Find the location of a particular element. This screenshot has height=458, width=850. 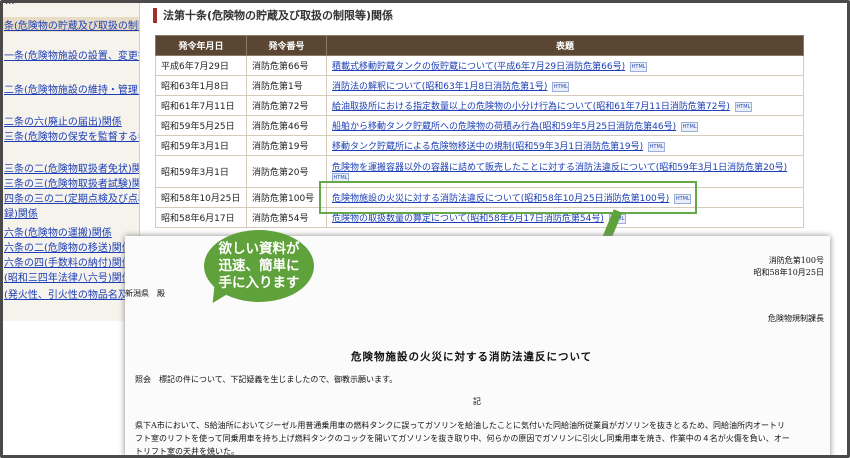

doc-body-line: トリフト室の天井を焼いた。 is located at coordinates (187, 451).